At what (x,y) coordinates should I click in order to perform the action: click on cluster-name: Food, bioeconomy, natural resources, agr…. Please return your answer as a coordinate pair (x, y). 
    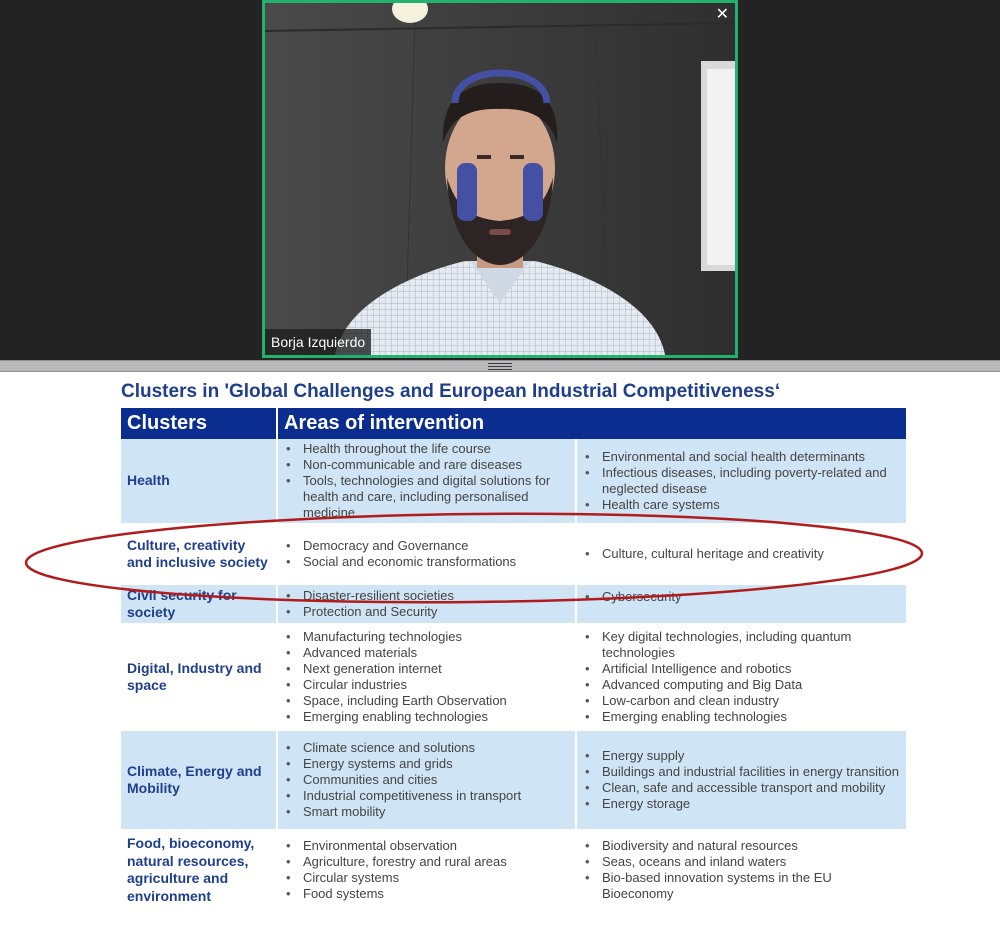
    Looking at the image, I should click on (199, 871).